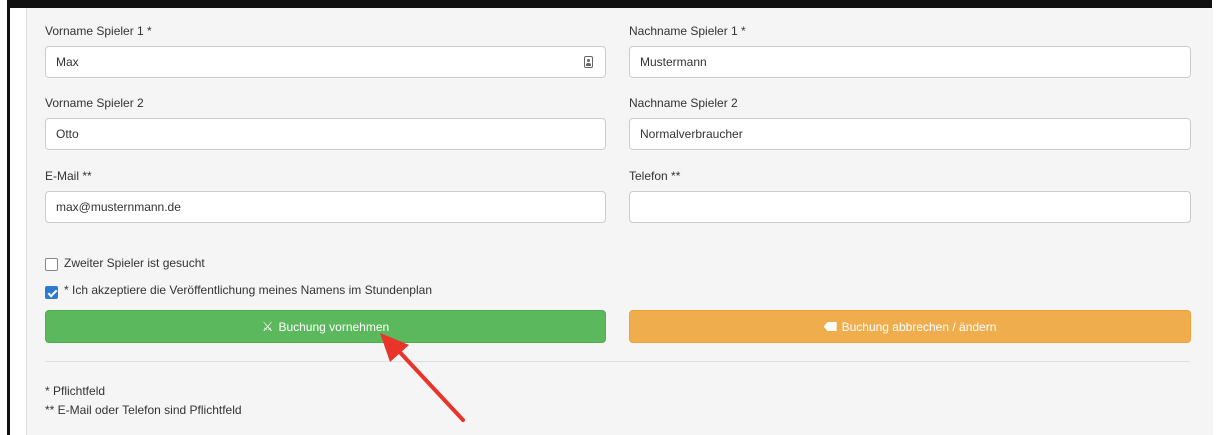  What do you see at coordinates (422, 377) in the screenshot?
I see `red-annotation-arrow-icon` at bounding box center [422, 377].